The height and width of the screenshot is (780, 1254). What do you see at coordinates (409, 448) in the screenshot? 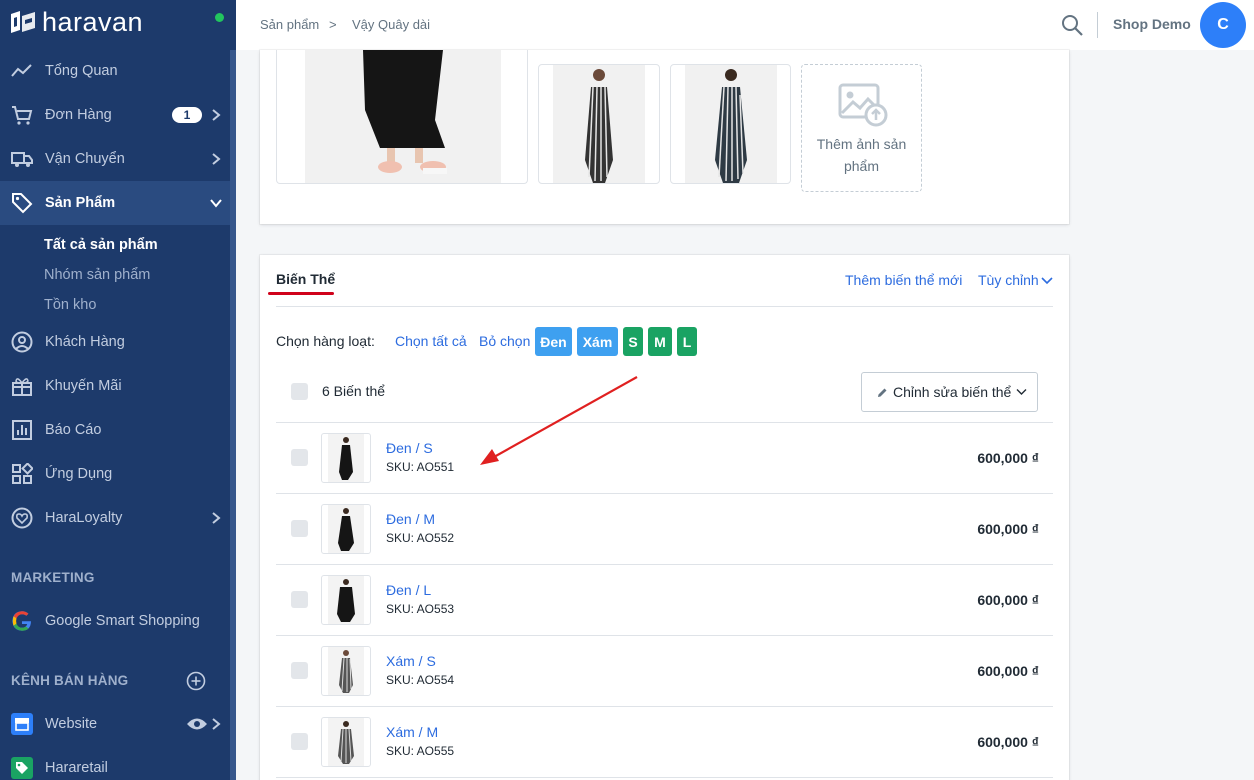
I see `variant-name-link: Đen / S` at bounding box center [409, 448].